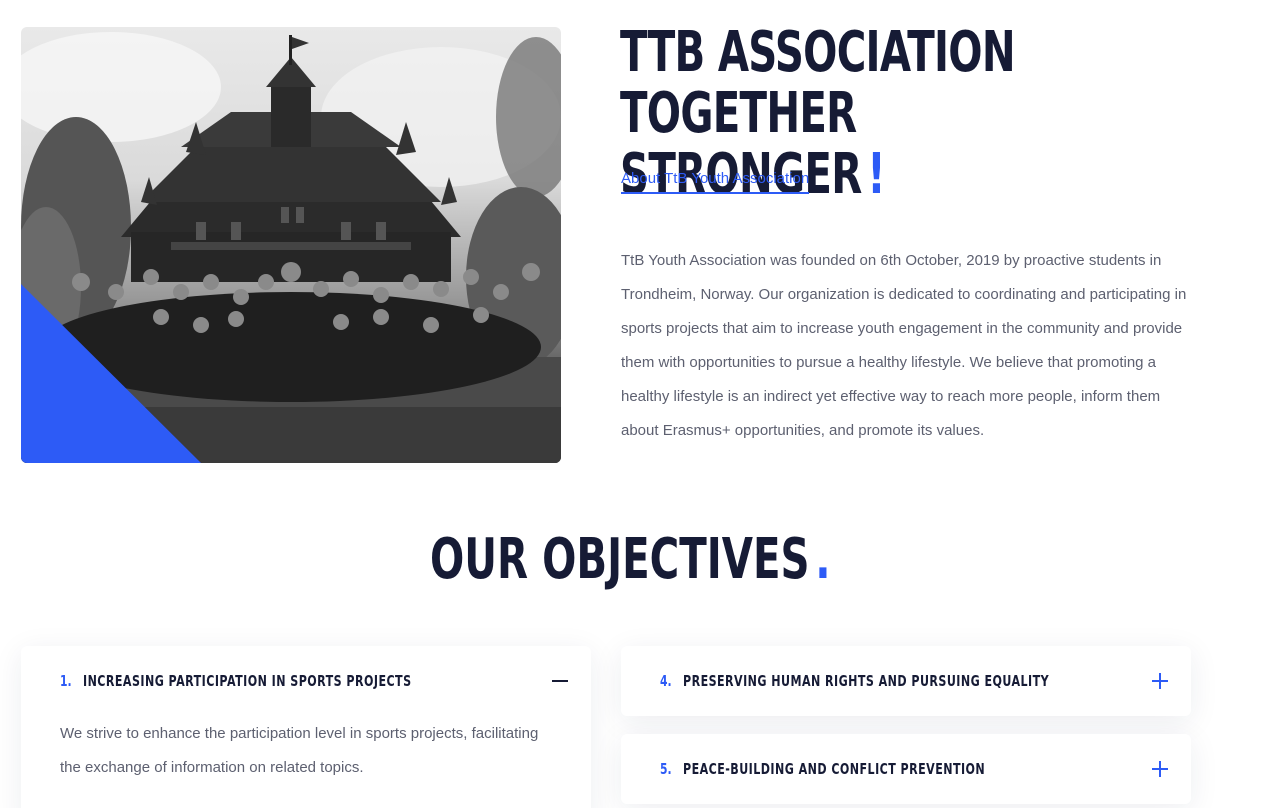  I want to click on objective-number: 1., so click(66, 681).